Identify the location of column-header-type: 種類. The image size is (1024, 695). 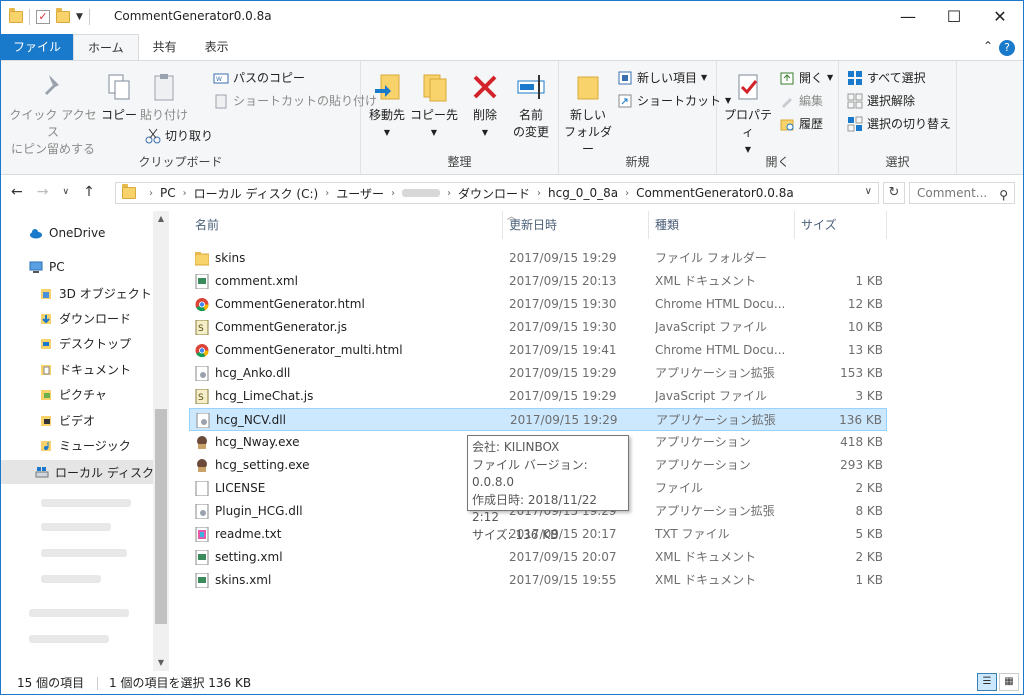
(722, 225).